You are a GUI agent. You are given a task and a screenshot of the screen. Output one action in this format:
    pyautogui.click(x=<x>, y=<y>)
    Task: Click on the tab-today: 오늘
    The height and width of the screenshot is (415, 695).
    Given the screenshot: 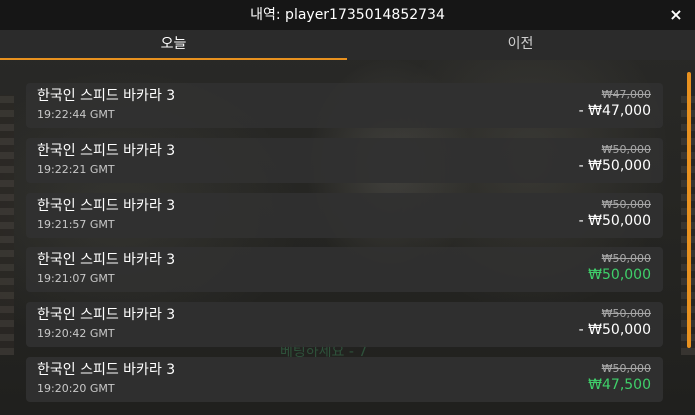 What is the action you would take?
    pyautogui.click(x=173, y=45)
    